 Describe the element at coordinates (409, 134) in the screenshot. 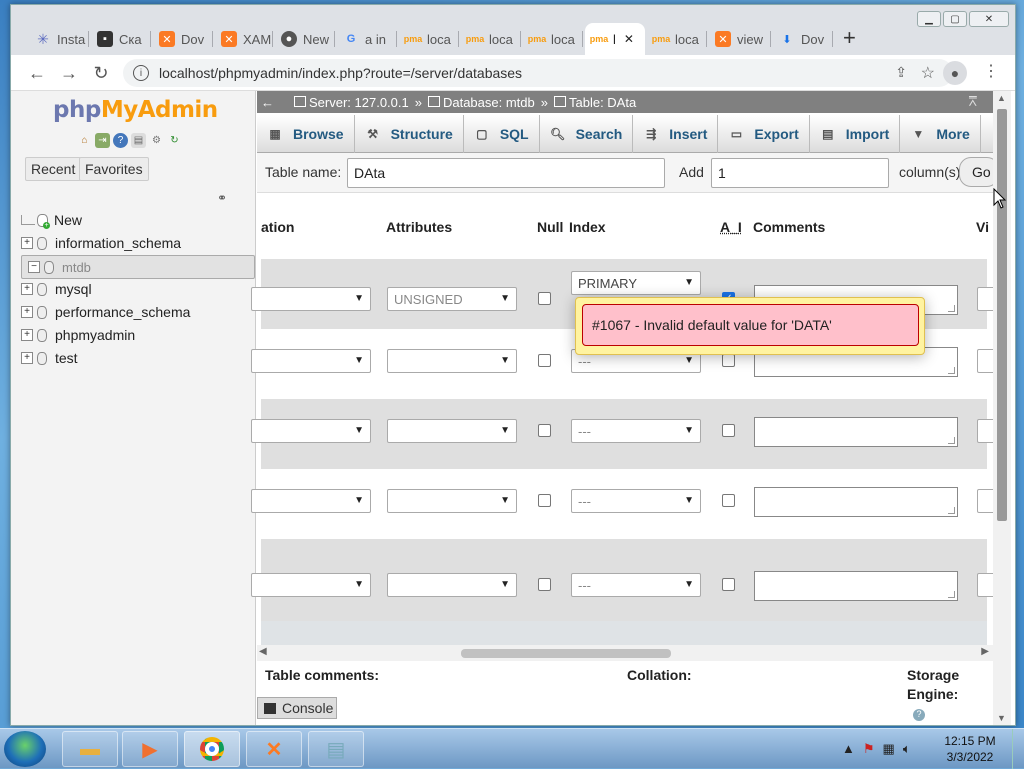

I see `tab-structure: ⚒ Structure` at that location.